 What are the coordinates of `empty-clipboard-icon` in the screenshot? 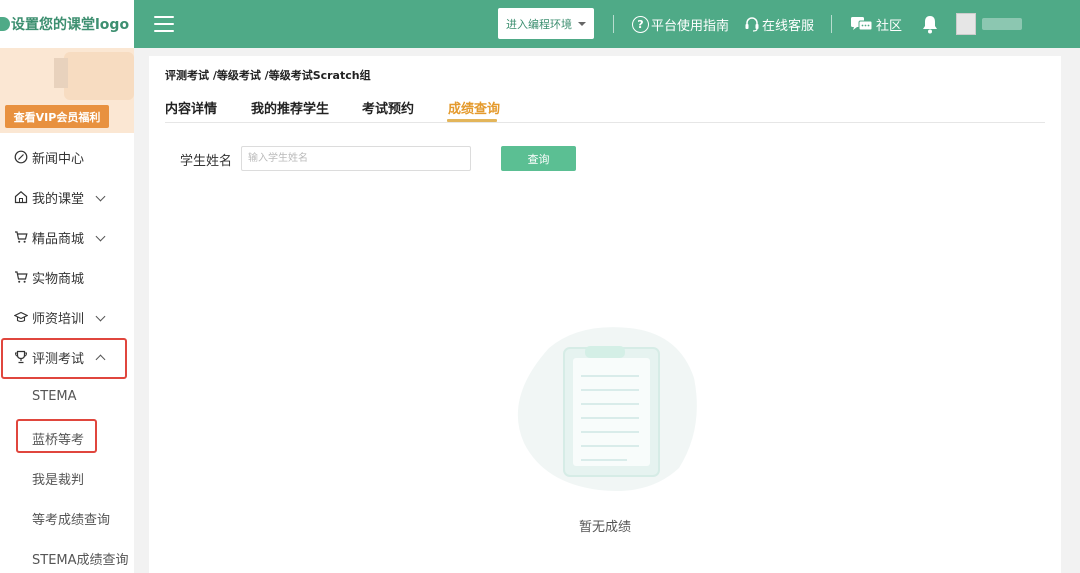 It's located at (607, 409).